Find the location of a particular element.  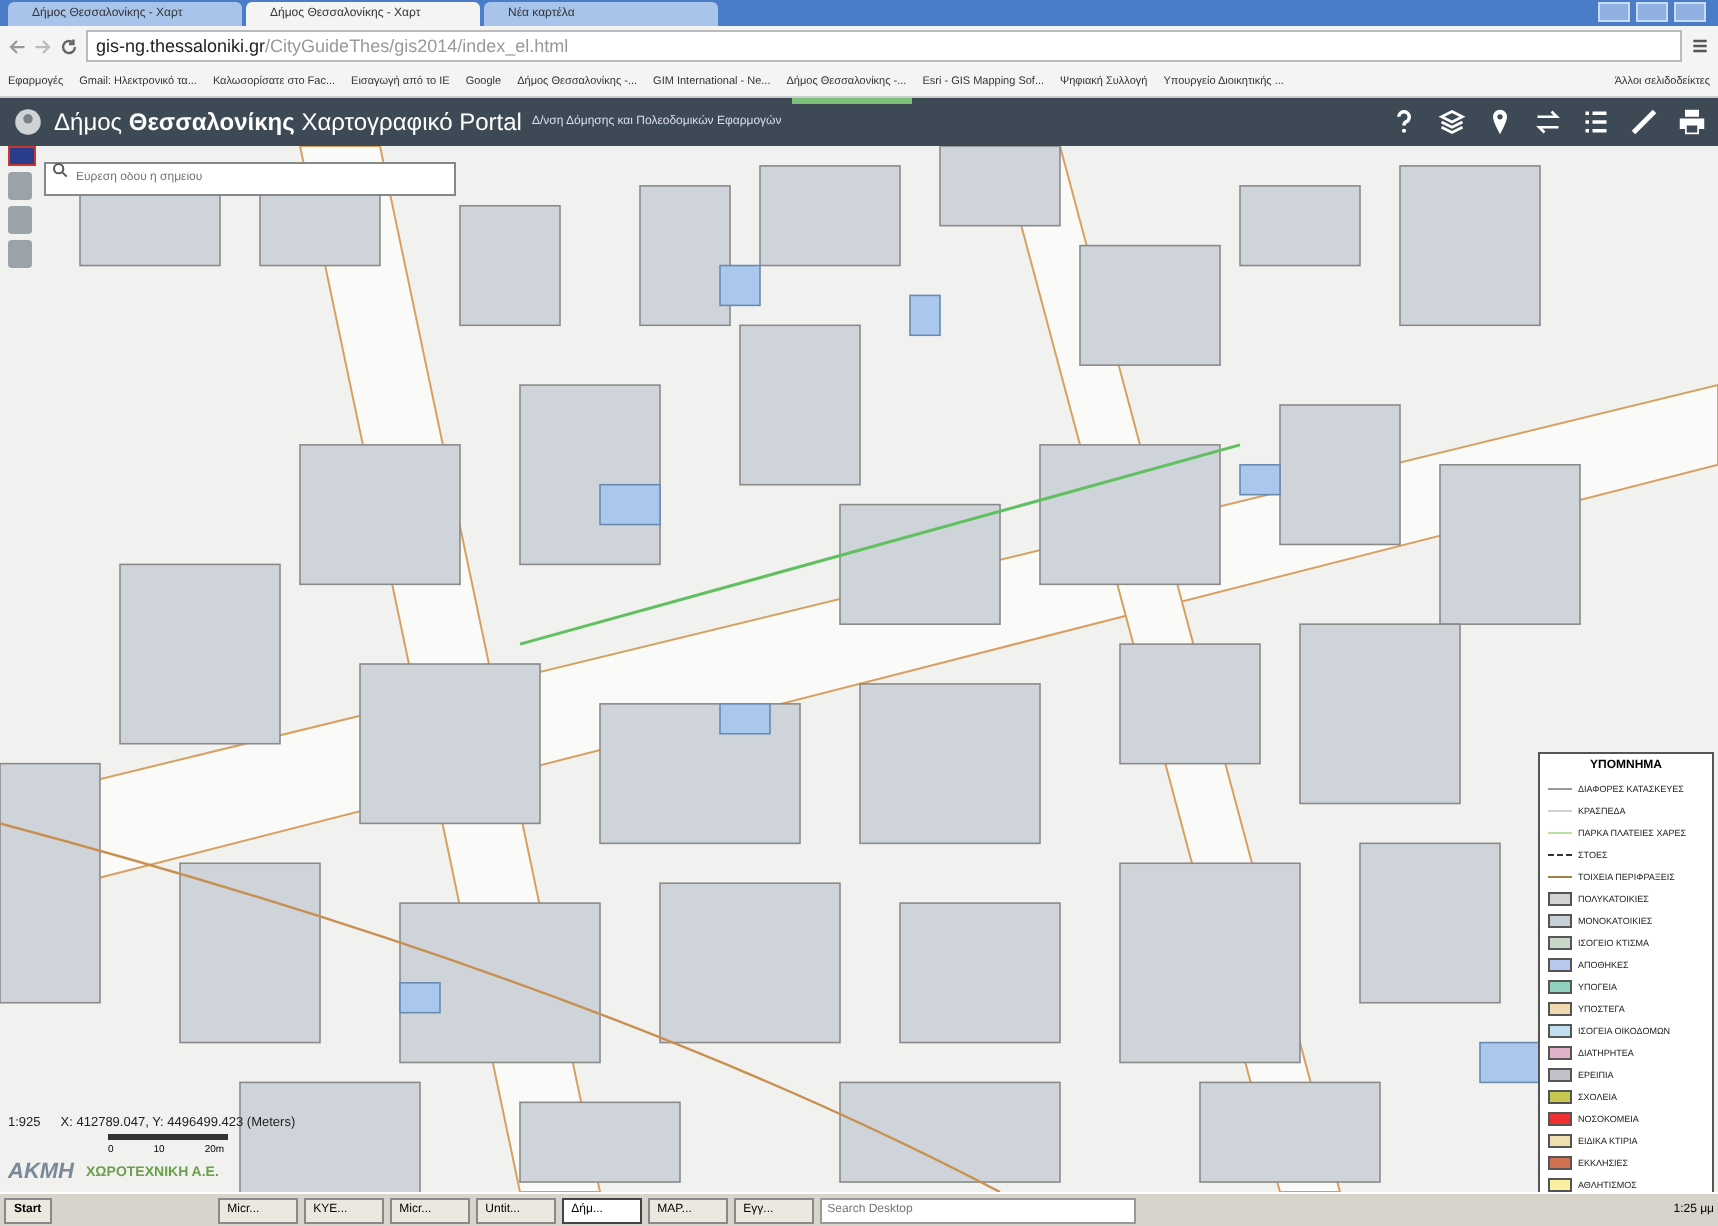

search-icon is located at coordinates (60, 170).